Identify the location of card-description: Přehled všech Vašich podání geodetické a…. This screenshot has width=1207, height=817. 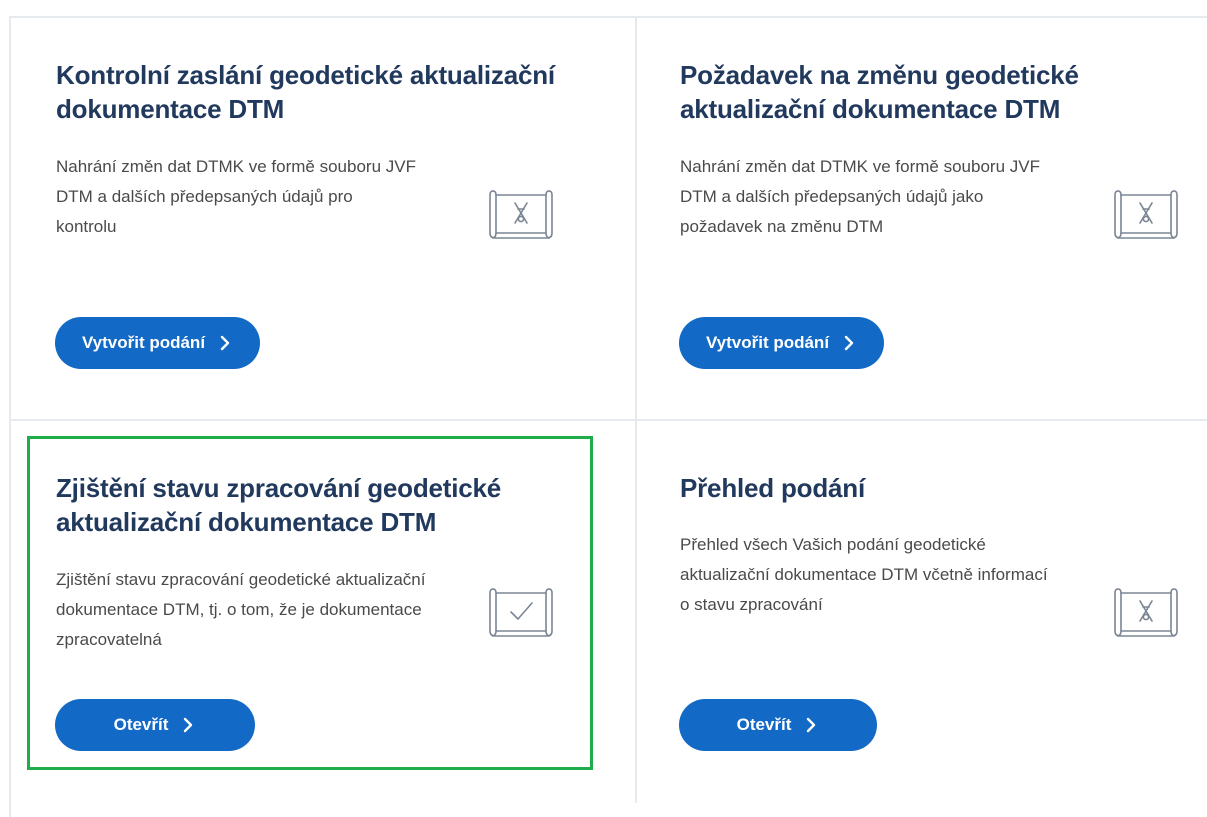
(864, 574).